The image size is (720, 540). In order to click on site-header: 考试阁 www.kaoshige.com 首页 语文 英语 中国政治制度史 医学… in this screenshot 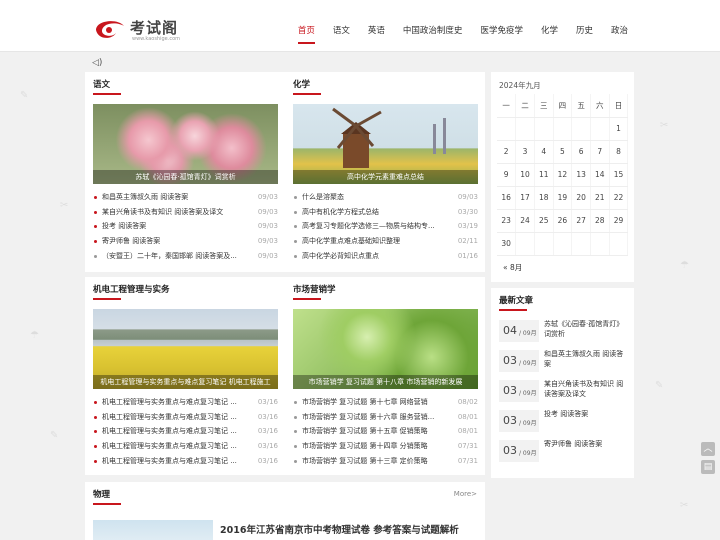, I will do `click(360, 26)`.